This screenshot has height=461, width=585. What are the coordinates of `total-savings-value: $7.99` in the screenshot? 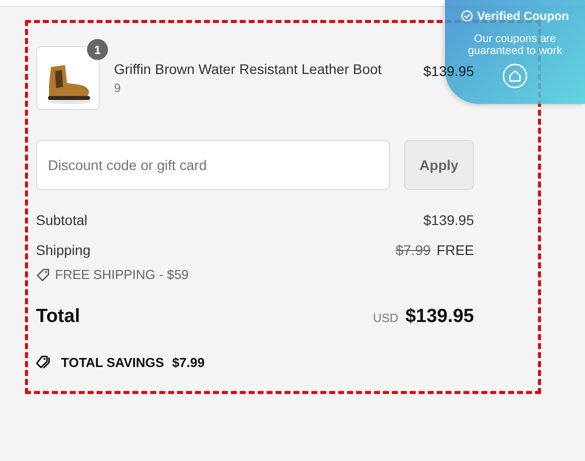 It's located at (188, 362).